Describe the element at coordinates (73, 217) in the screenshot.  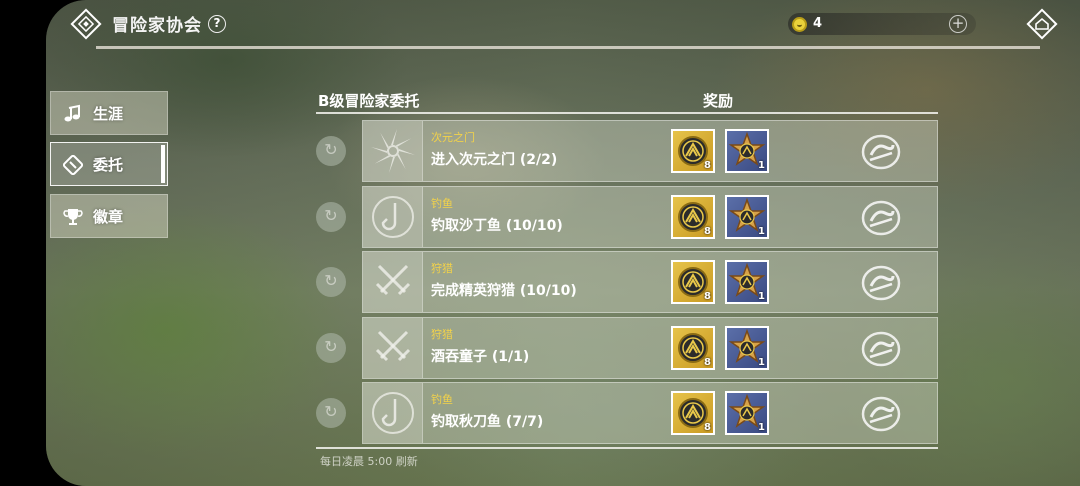
I see `trophy-icon` at that location.